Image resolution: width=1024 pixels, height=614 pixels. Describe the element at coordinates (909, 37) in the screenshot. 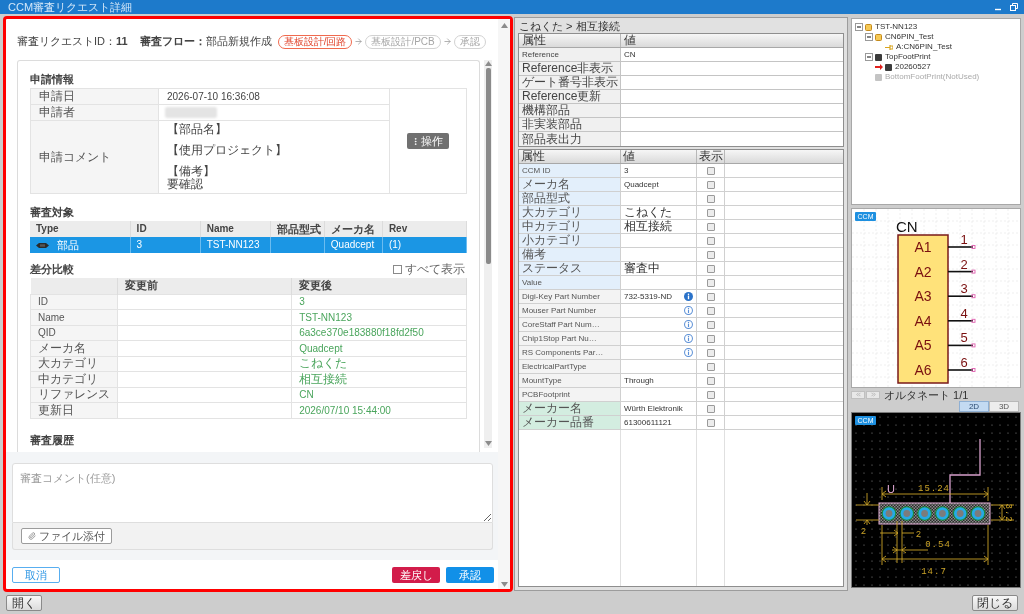

I see `tree-item: CN6PIN_Test` at that location.